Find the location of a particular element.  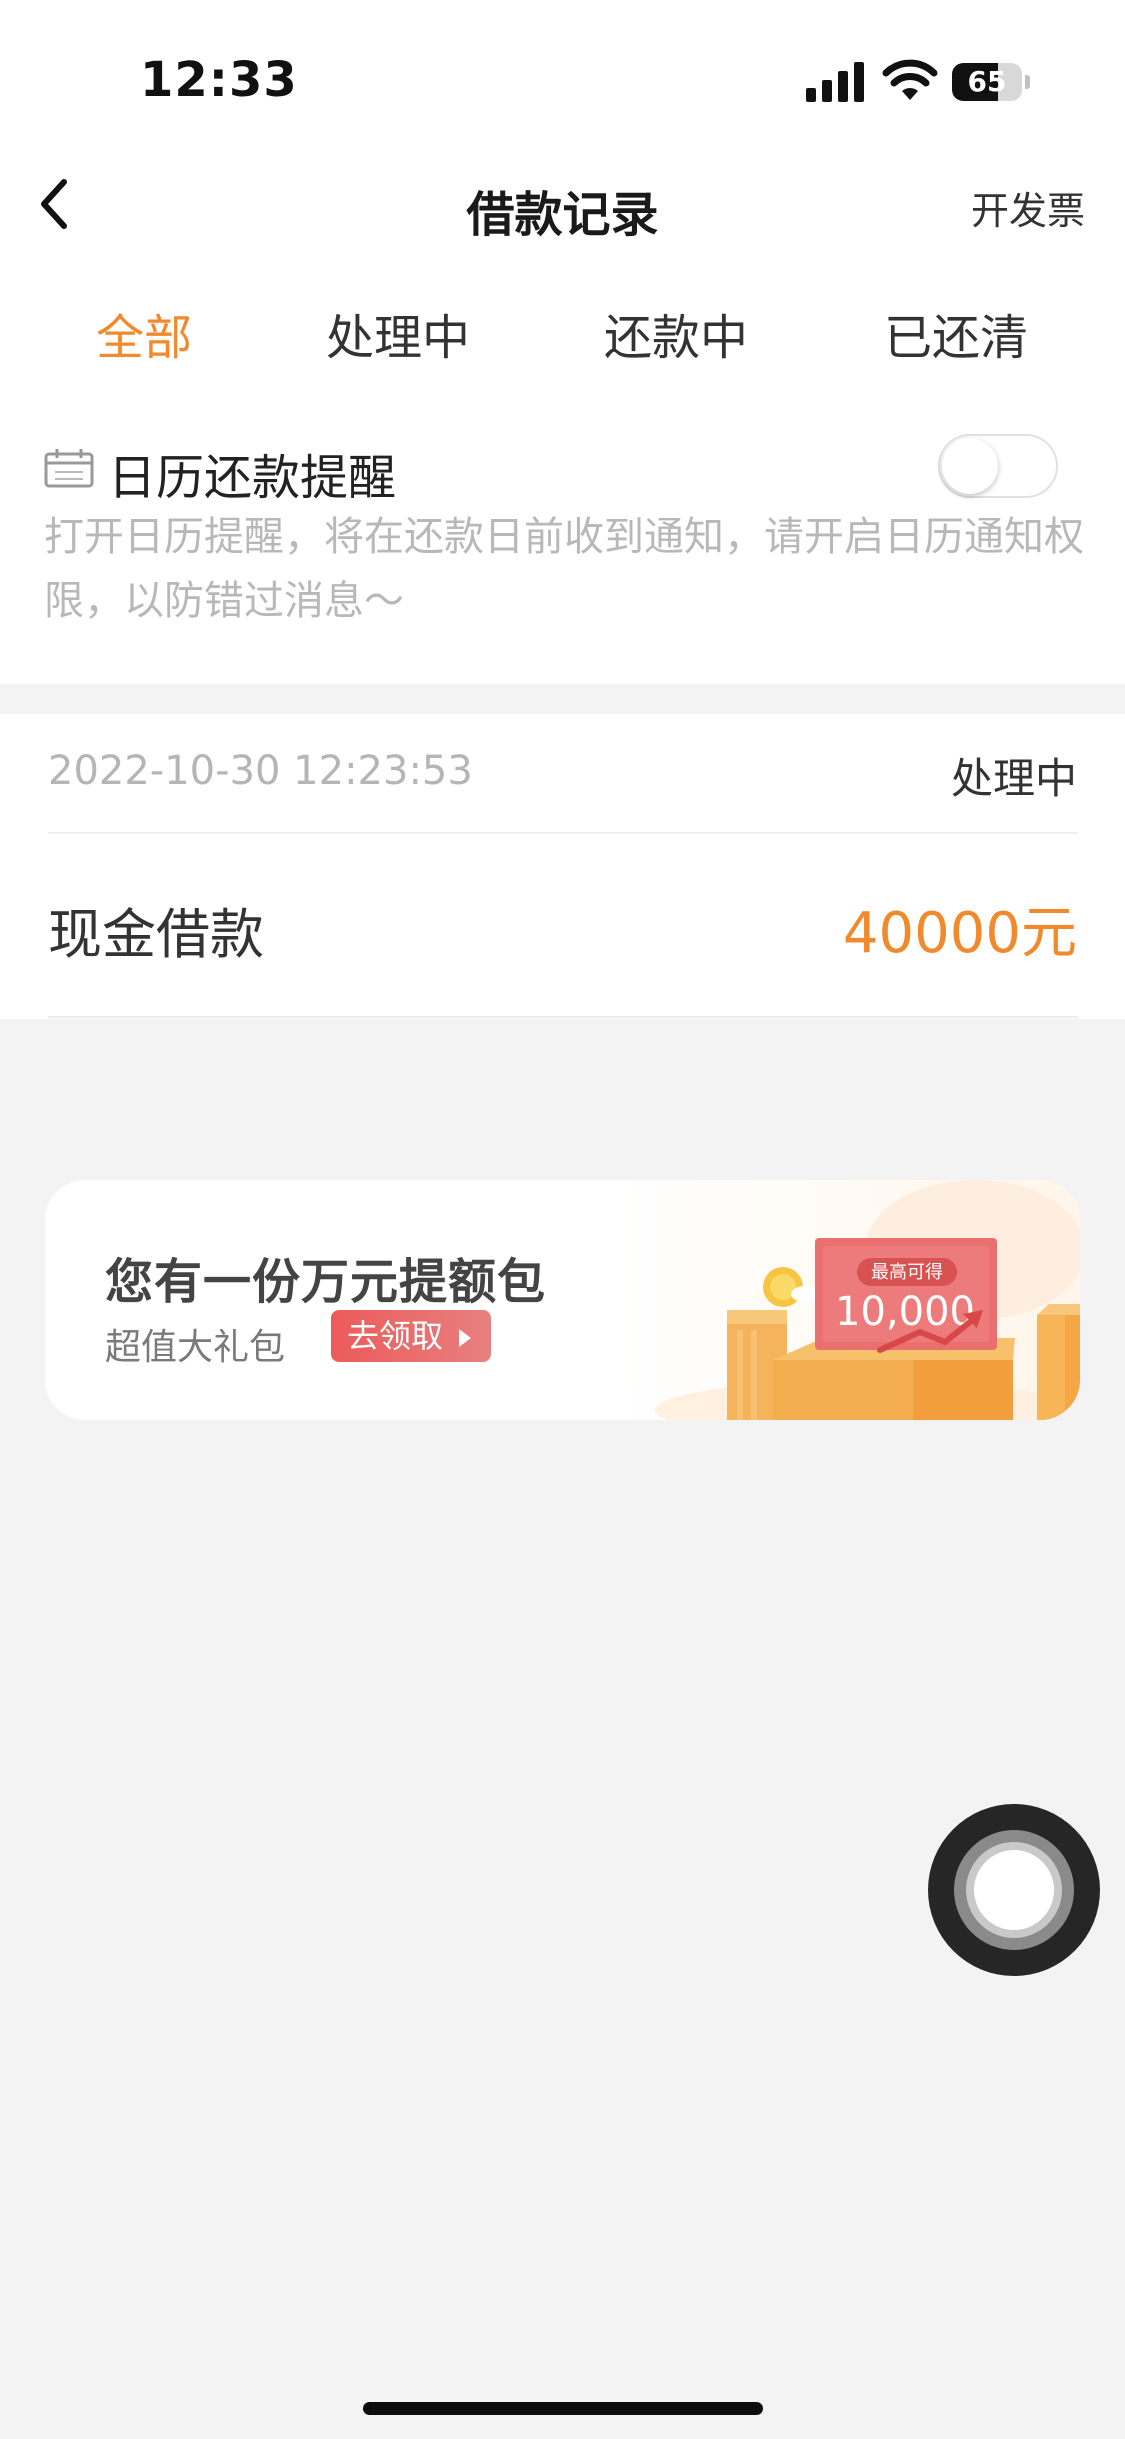

banner-subtitle: 超值大礼包 is located at coordinates (195, 1347).